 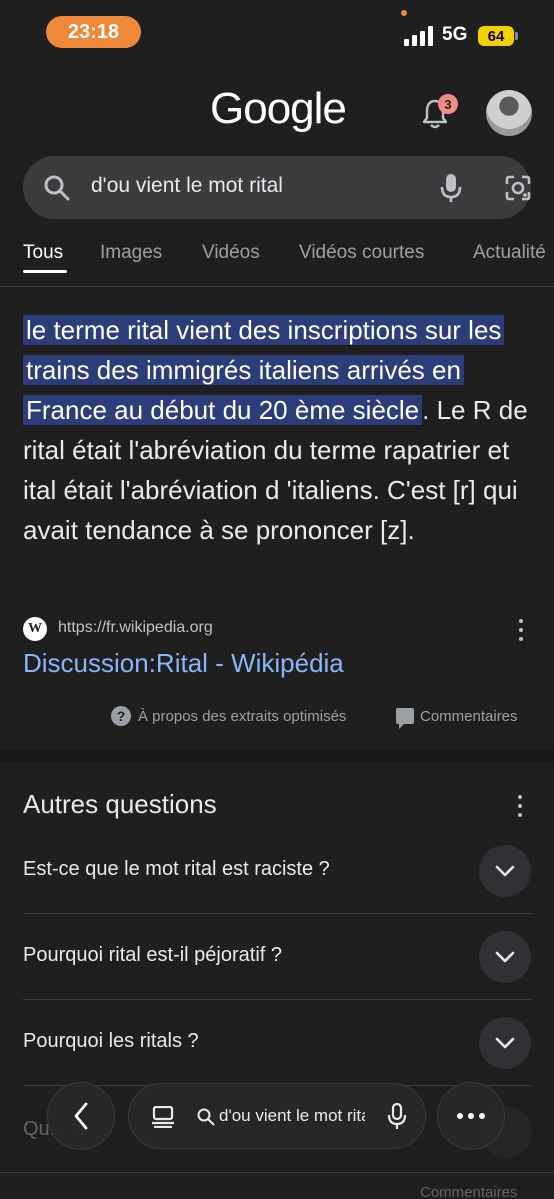 What do you see at coordinates (45, 271) in the screenshot?
I see `active-tab-indicator` at bounding box center [45, 271].